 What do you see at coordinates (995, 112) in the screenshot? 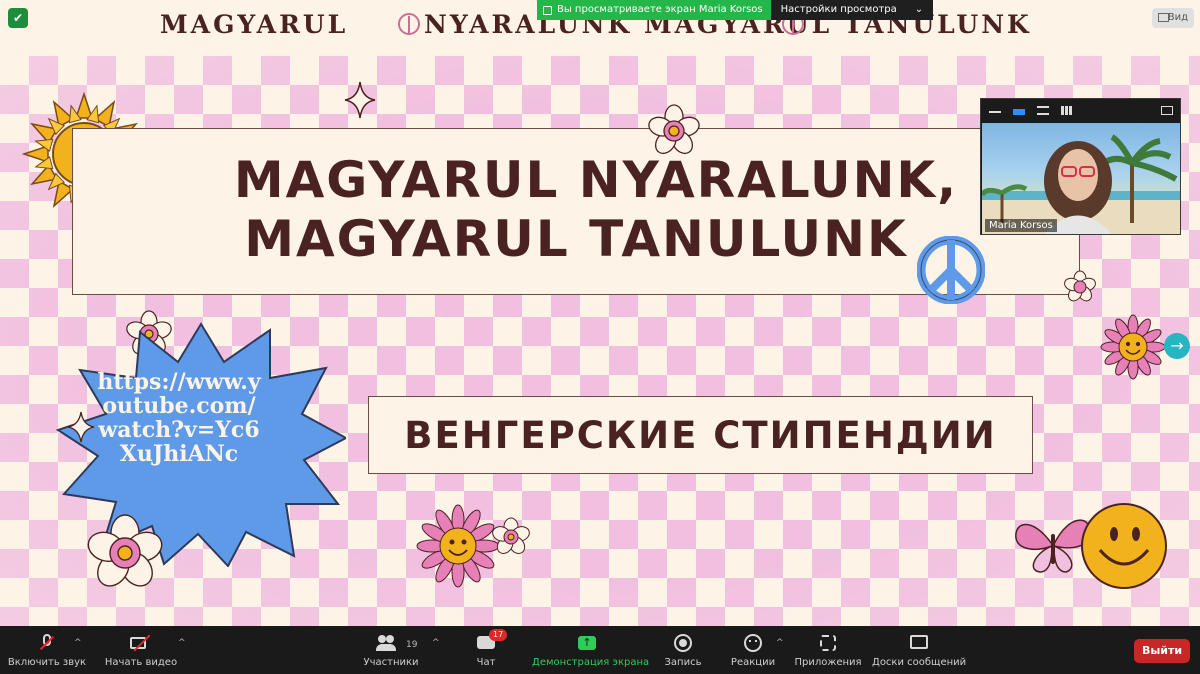
I see `minimize-icon` at bounding box center [995, 112].